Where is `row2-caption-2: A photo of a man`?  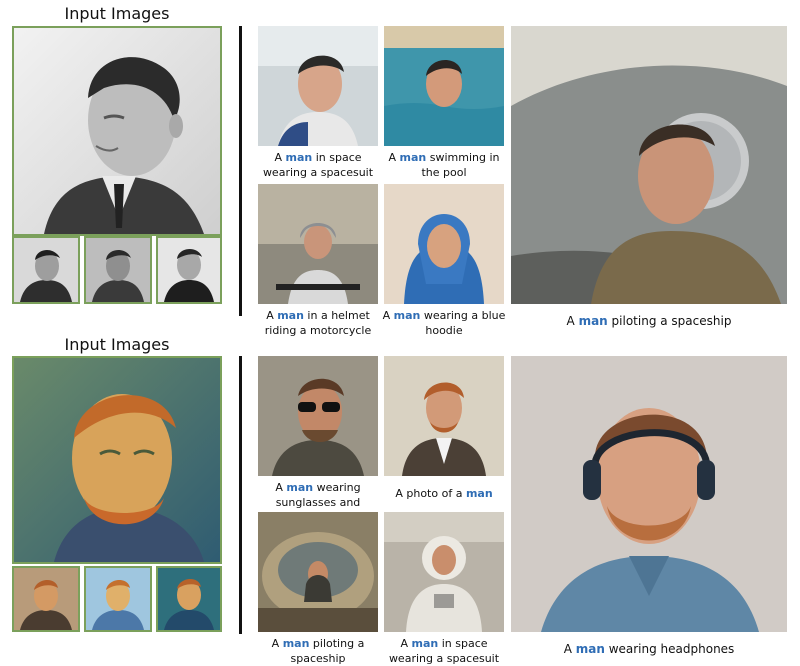 row2-caption-2: A photo of a man is located at coordinates (444, 493).